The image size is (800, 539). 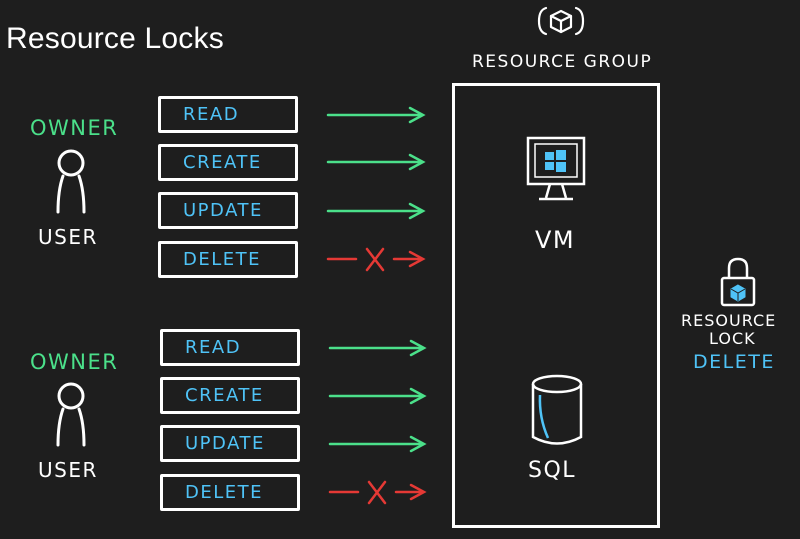 What do you see at coordinates (557, 409) in the screenshot?
I see `database-cylinder-icon` at bounding box center [557, 409].